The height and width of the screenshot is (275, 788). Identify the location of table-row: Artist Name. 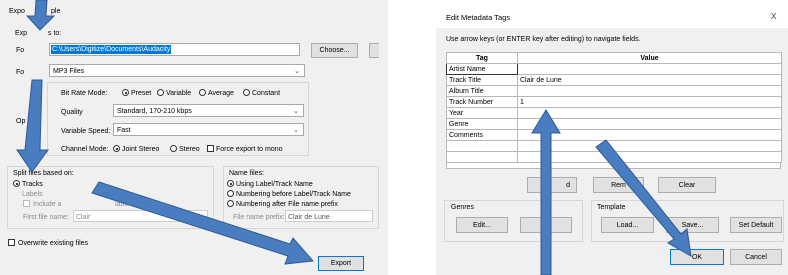
(614, 69).